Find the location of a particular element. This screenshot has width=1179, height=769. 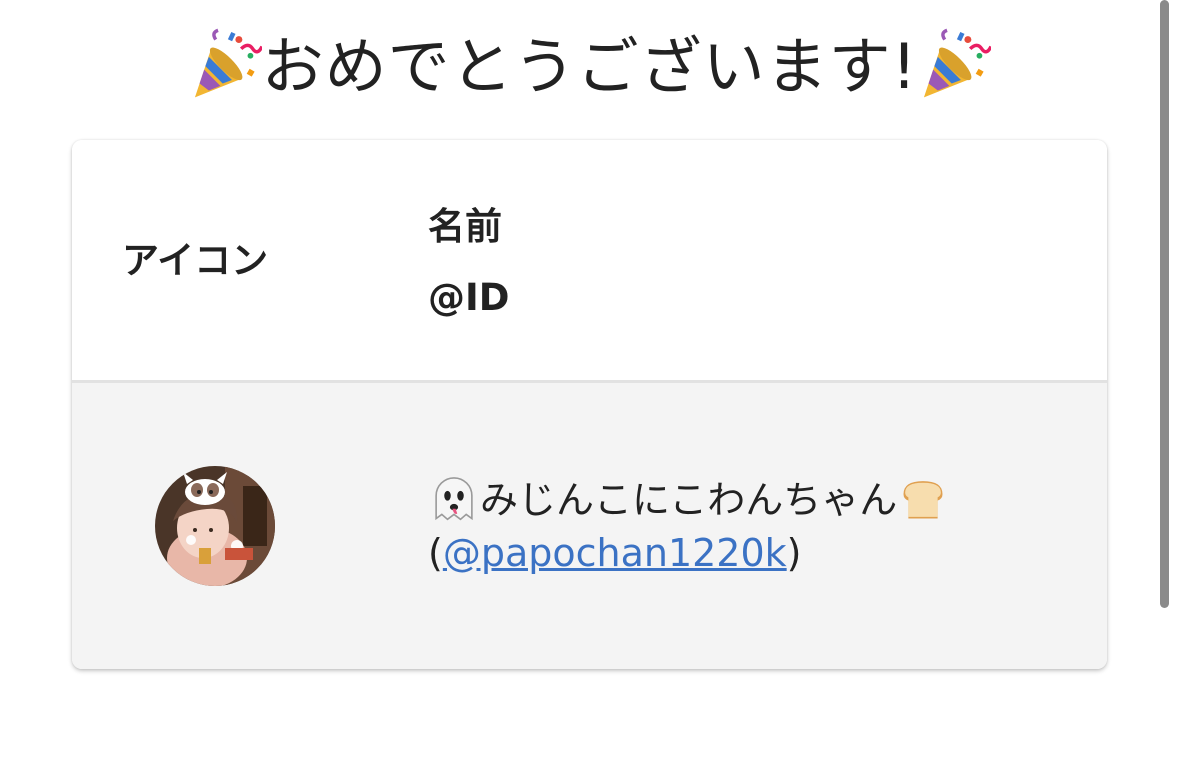

user-name: みじんこにこわんちゃん is located at coordinates (688, 499).